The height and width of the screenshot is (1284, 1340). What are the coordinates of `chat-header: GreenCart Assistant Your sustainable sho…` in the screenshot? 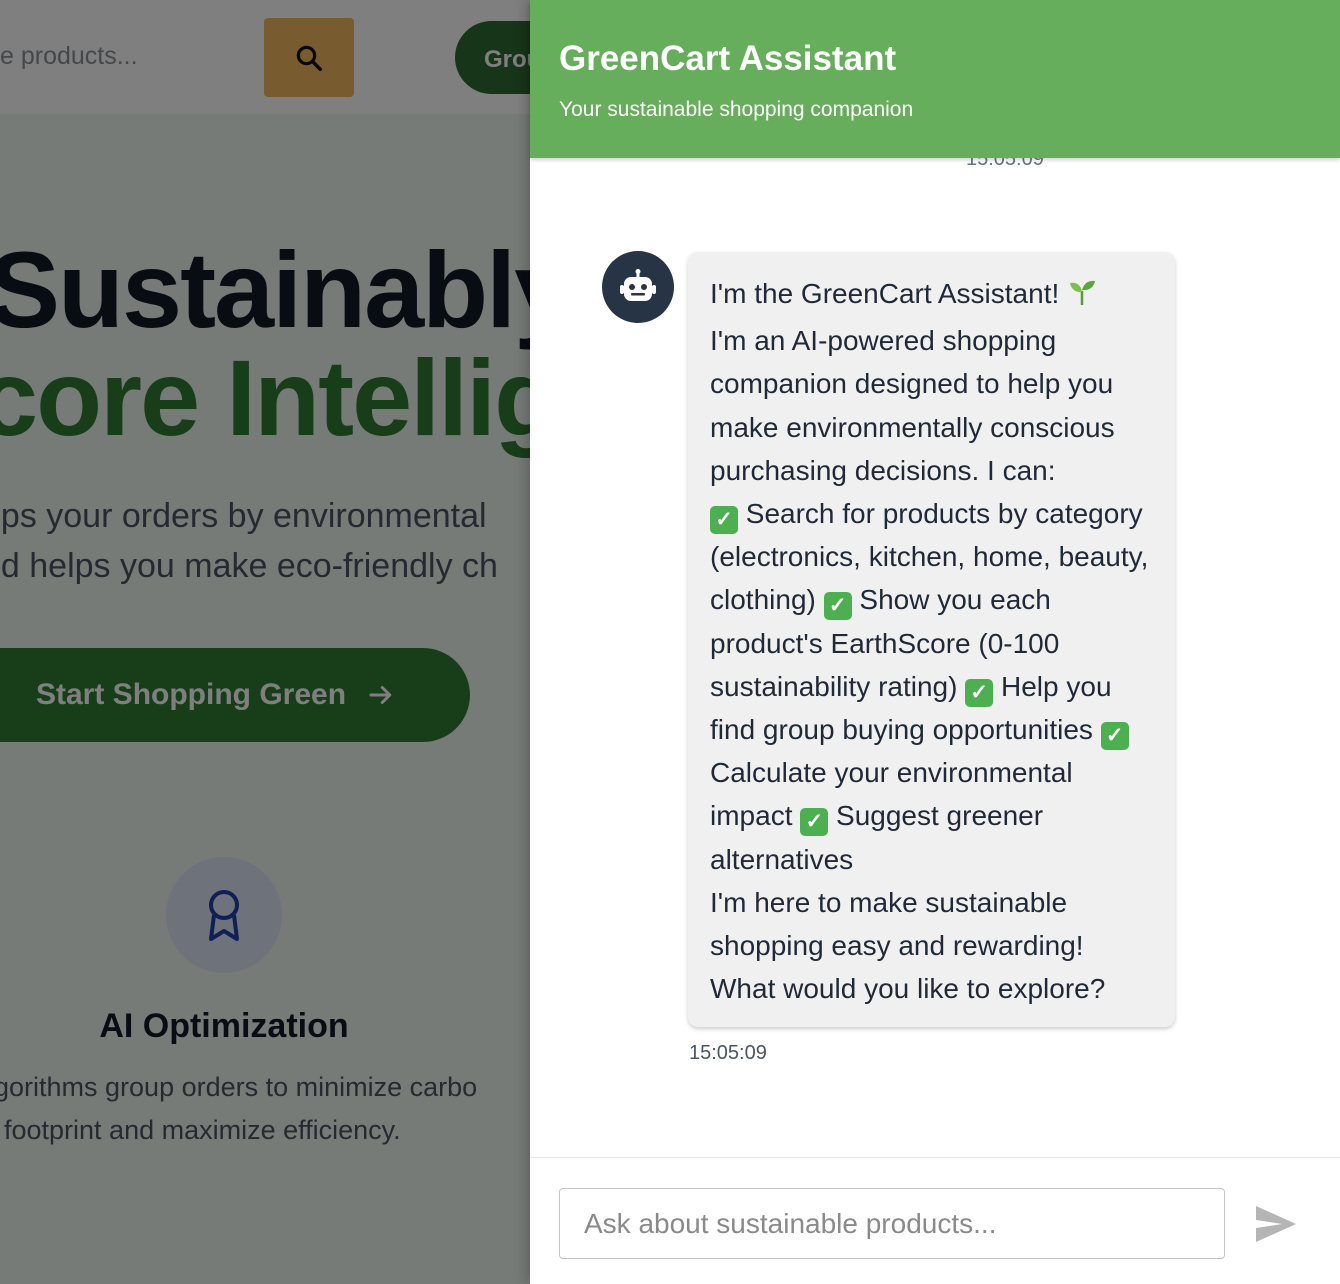 It's located at (935, 79).